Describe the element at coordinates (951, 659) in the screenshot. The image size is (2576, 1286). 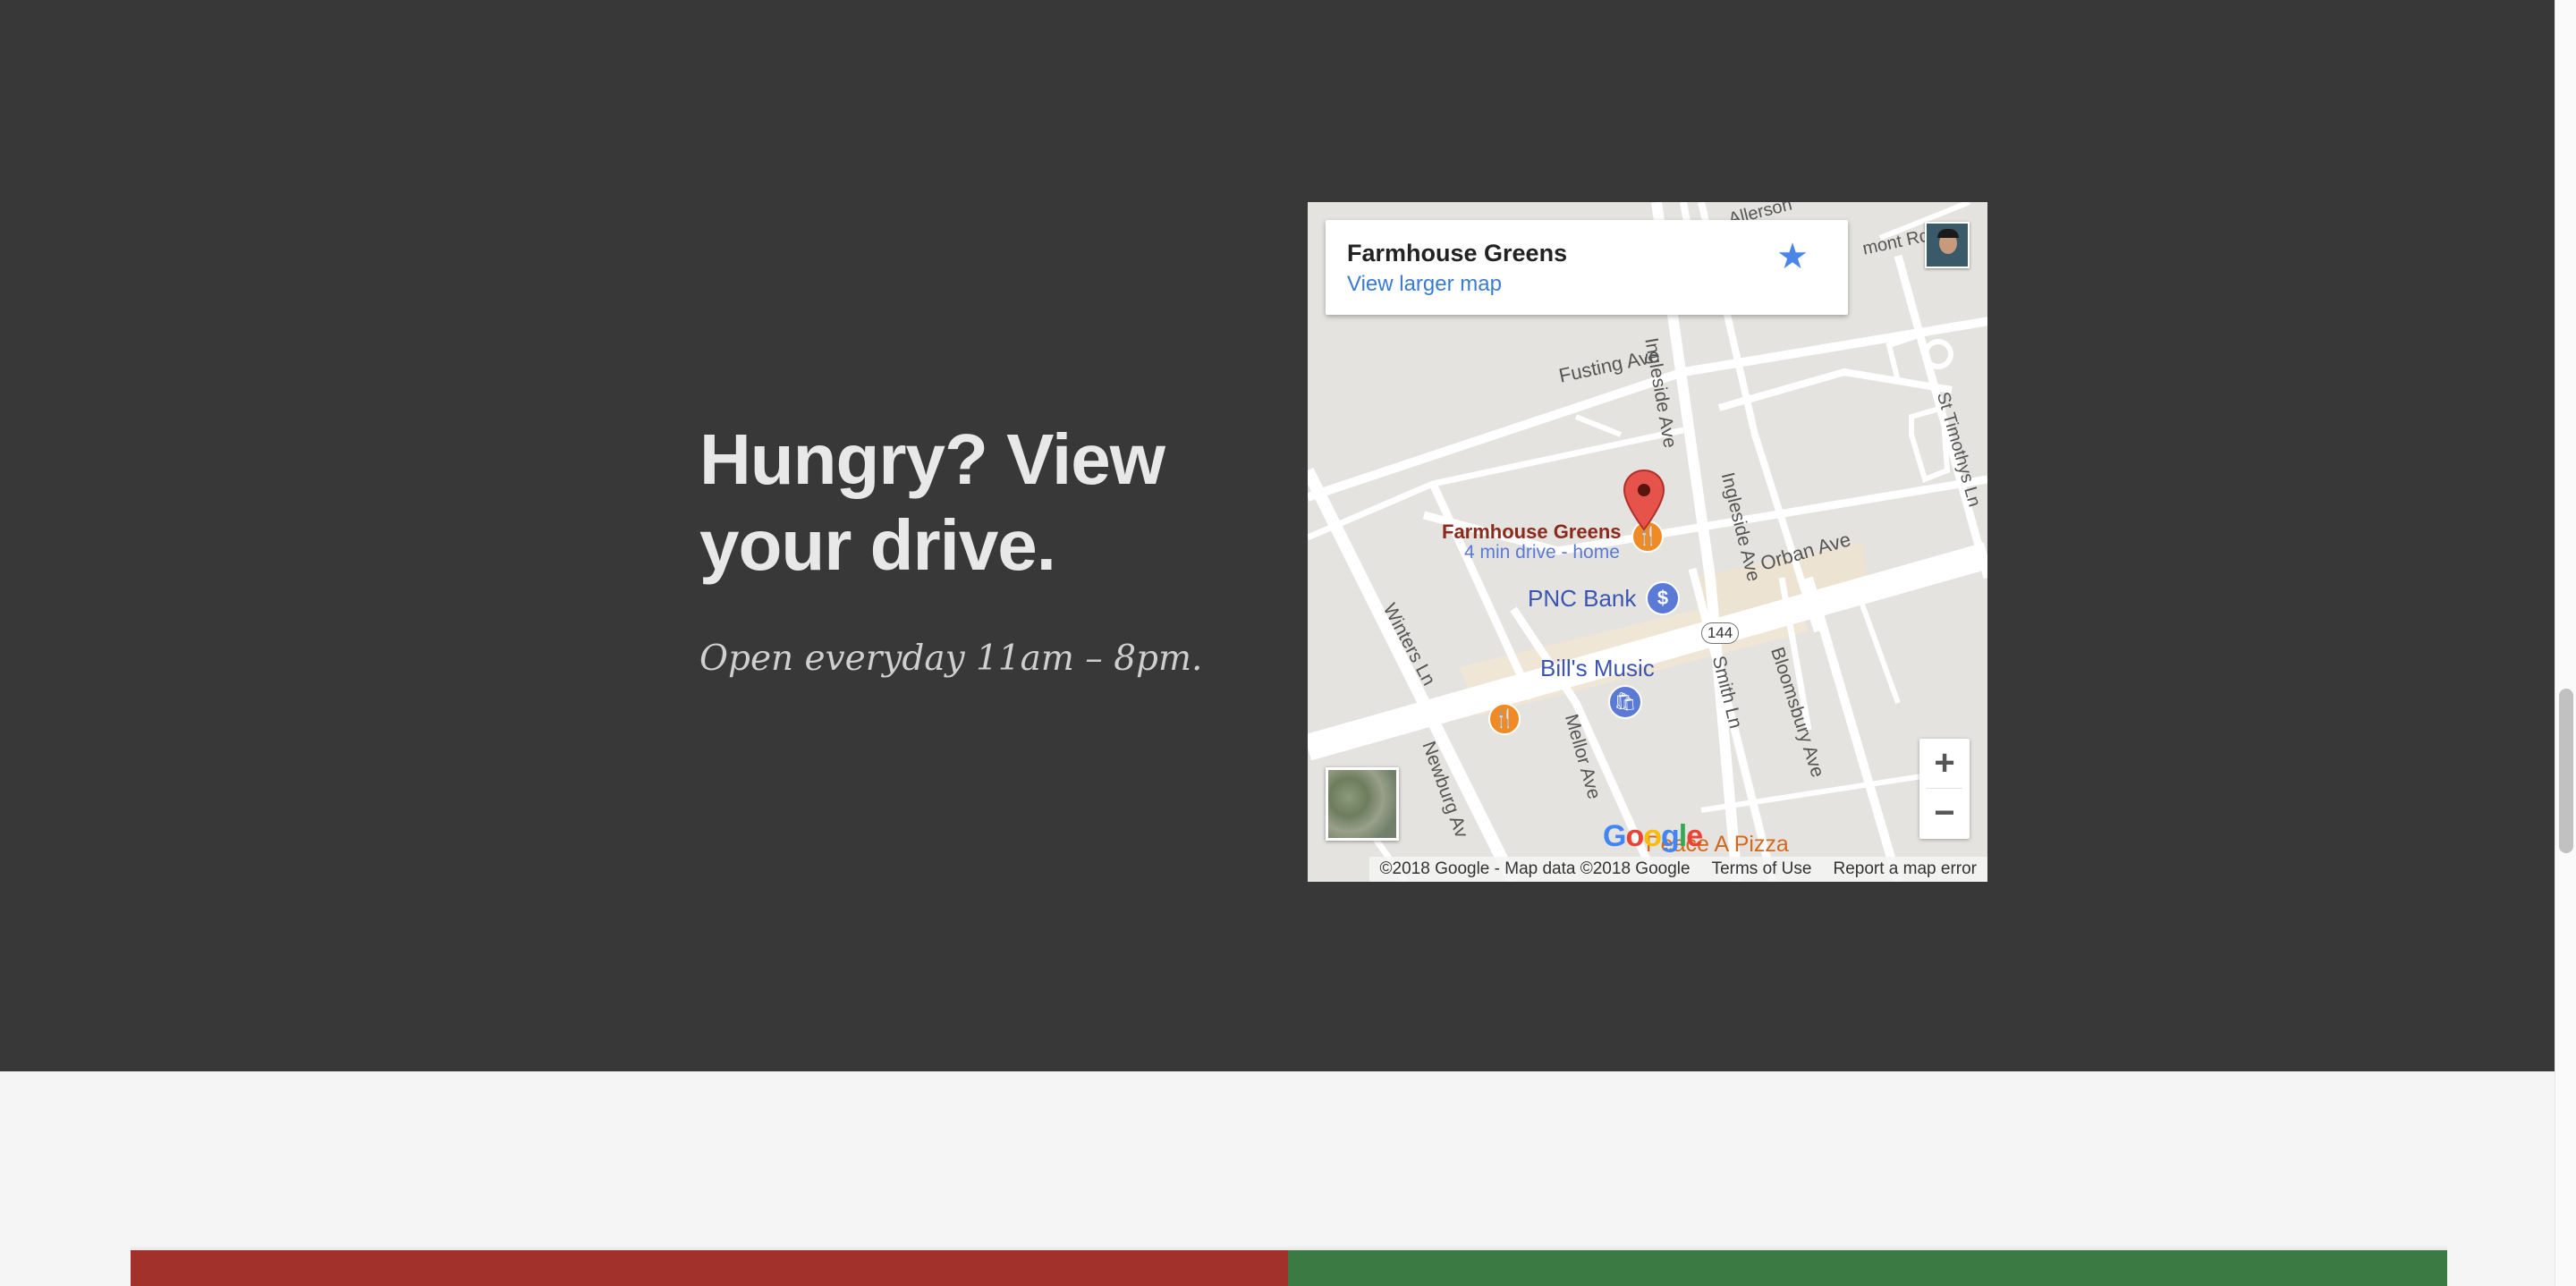
I see `opening-hours: Open everyday 11am – 8pm.` at that location.